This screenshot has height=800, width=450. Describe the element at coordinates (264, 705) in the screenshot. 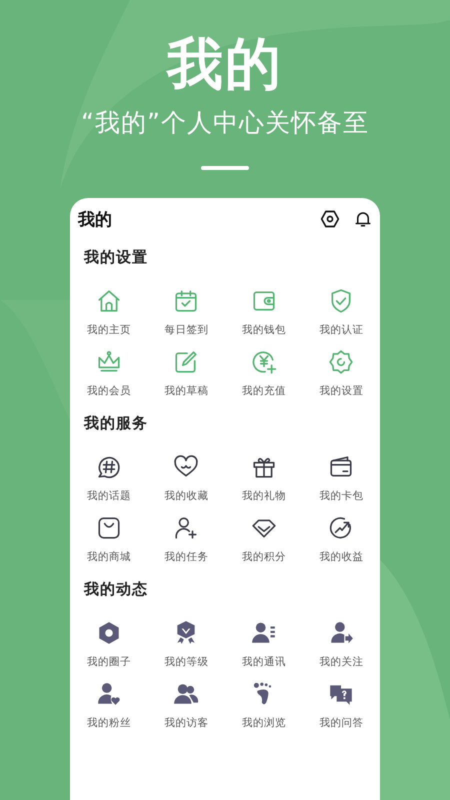

I see `menu-item: 我的浏览` at that location.